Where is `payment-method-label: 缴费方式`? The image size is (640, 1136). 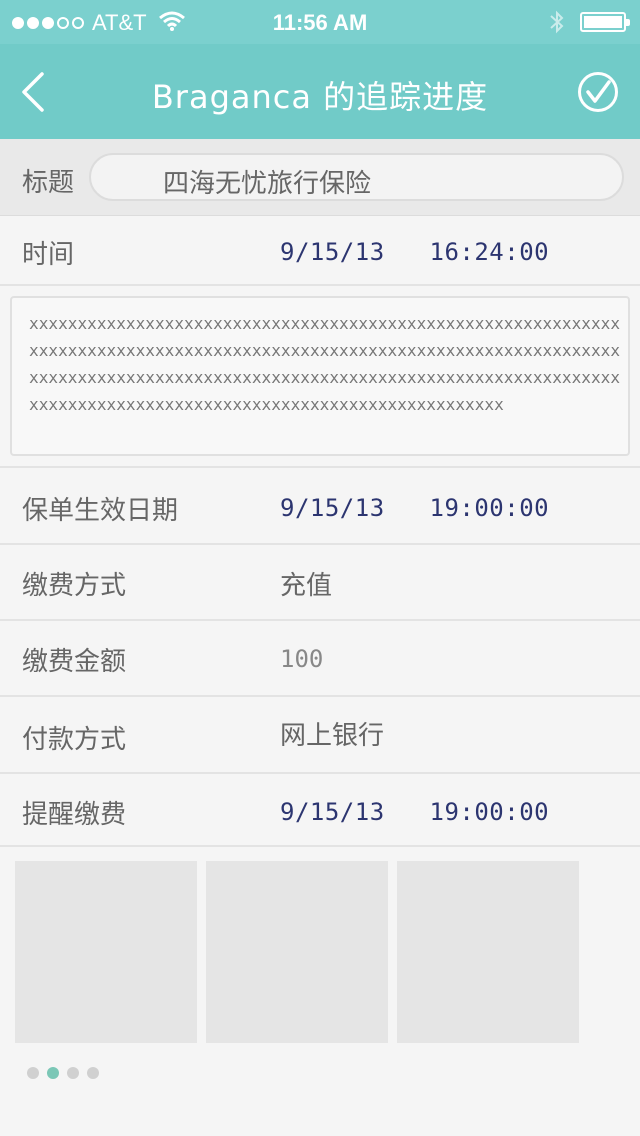
payment-method-label: 缴费方式 is located at coordinates (74, 586).